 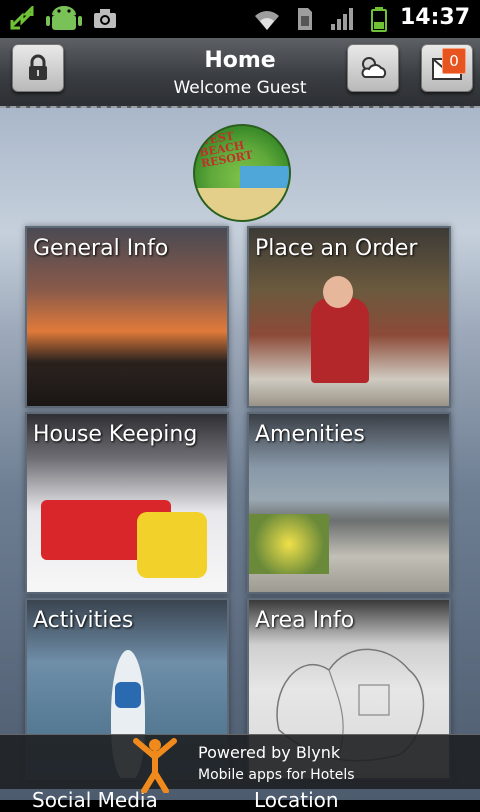 What do you see at coordinates (454, 61) in the screenshot?
I see `message-count-badge: 0` at bounding box center [454, 61].